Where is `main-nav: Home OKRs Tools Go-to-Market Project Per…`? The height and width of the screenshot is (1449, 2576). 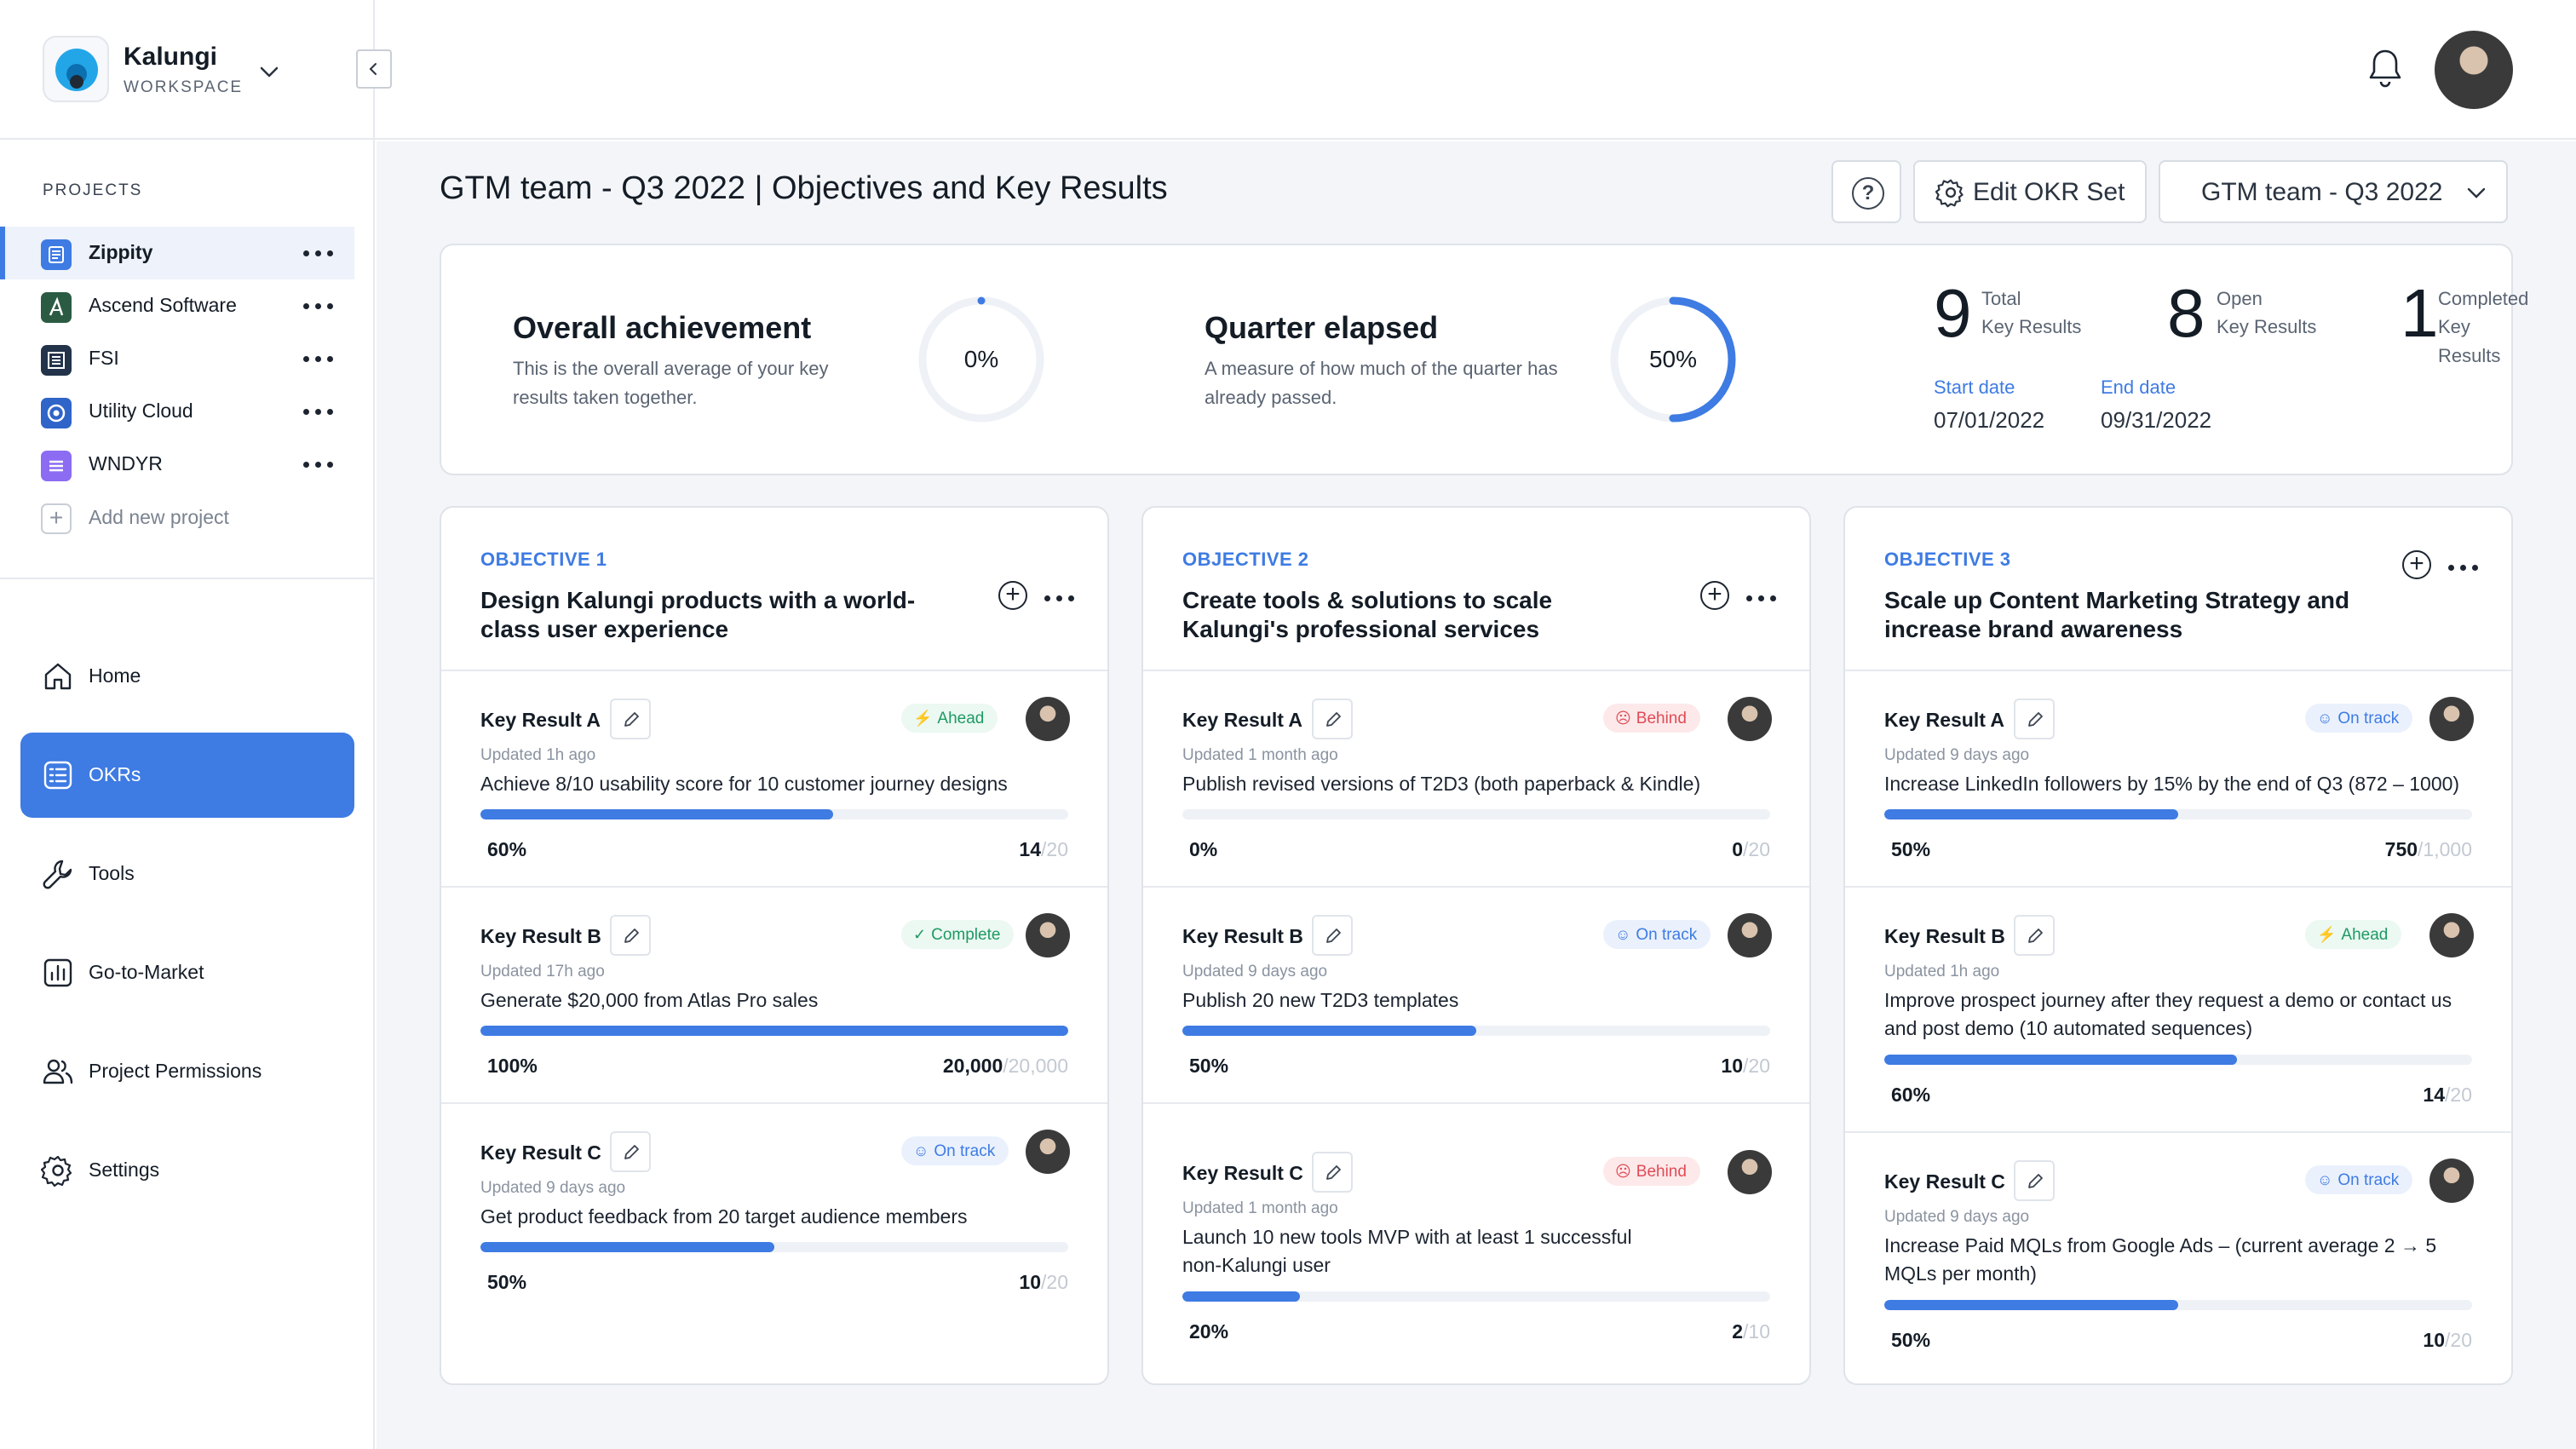 main-nav: Home OKRs Tools Go-to-Market Project Per… is located at coordinates (187, 930).